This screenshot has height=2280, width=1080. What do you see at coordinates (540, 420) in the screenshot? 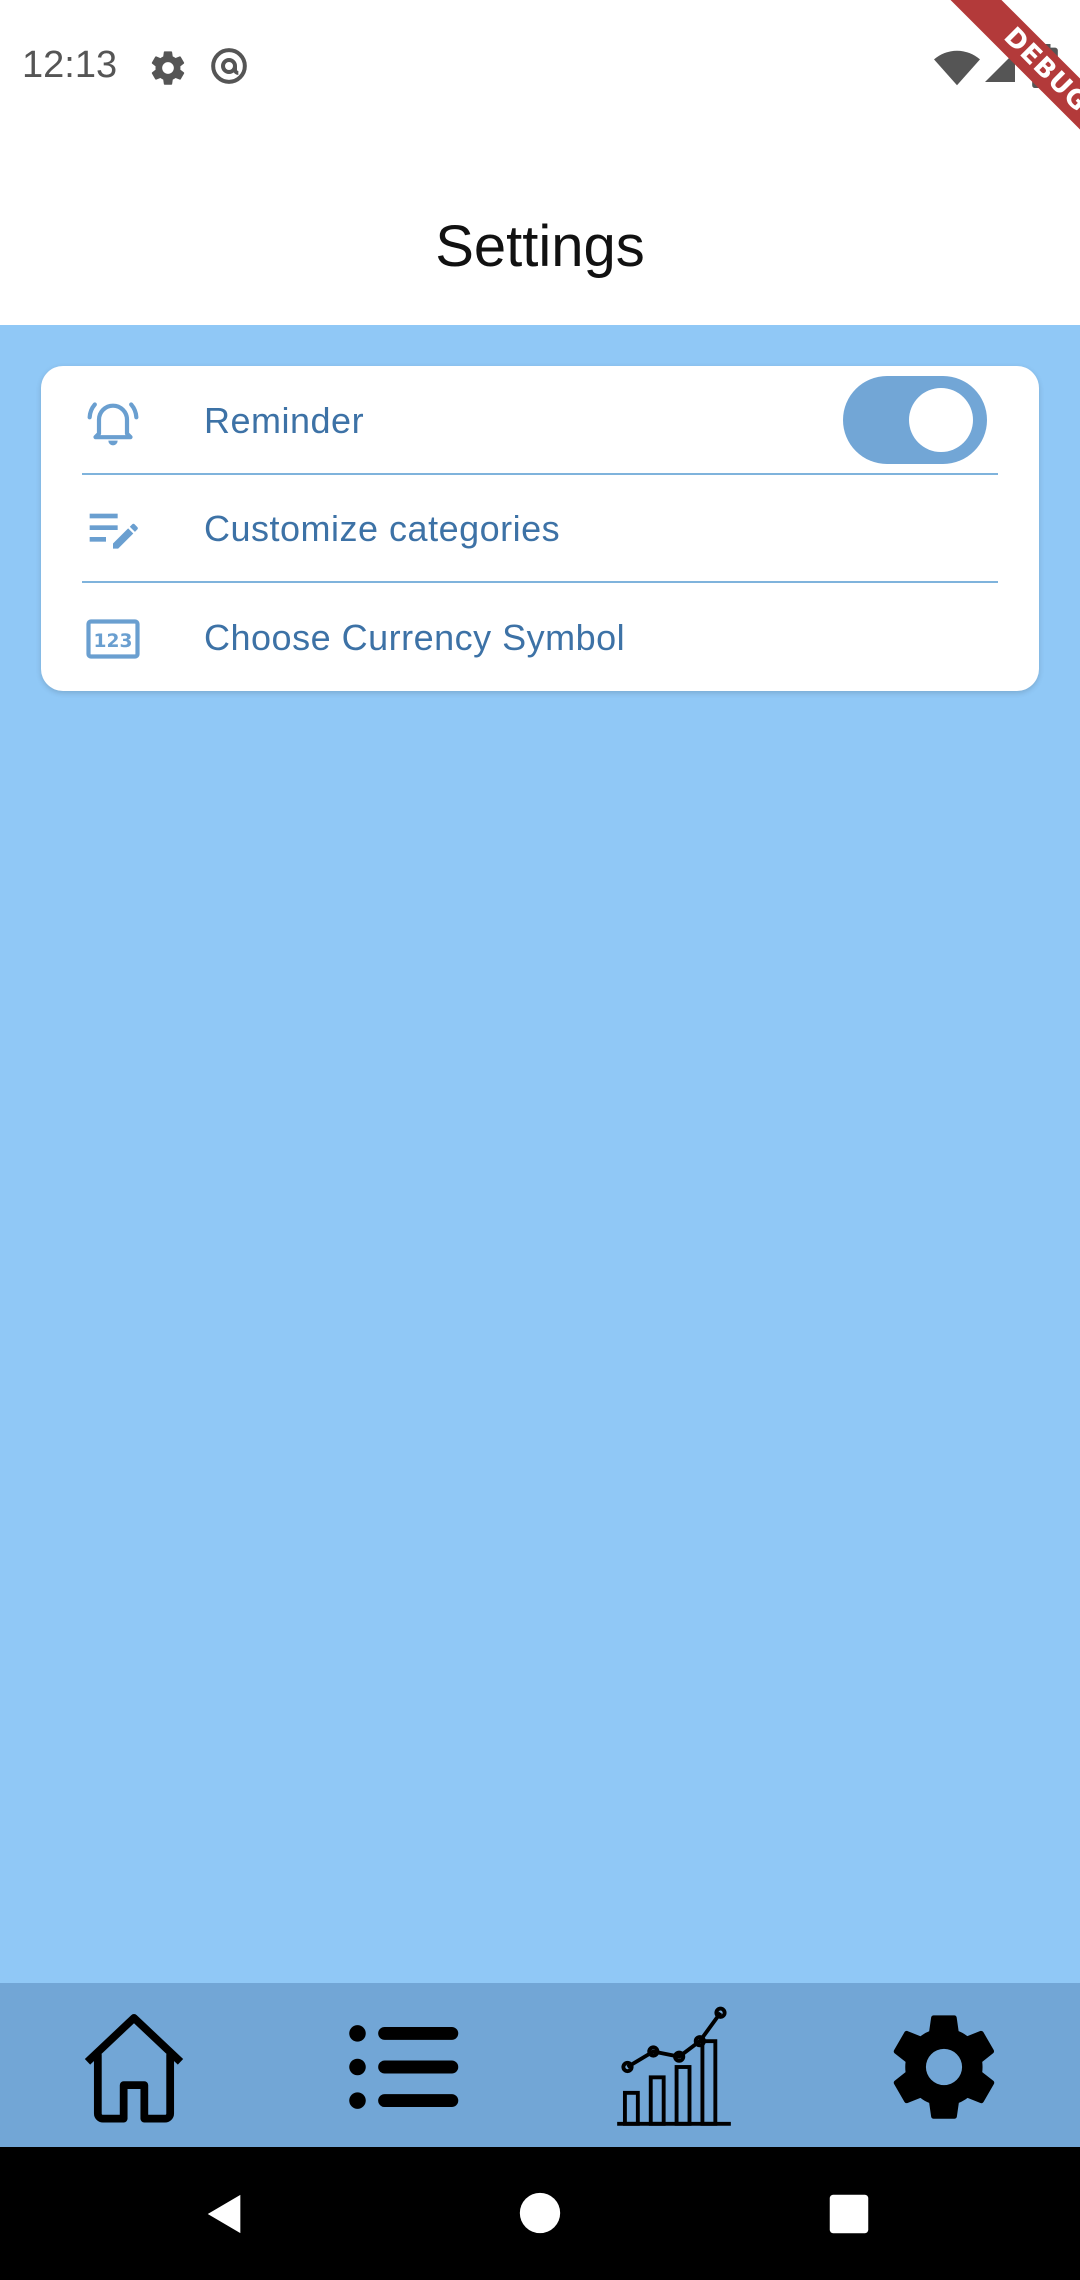
I see `setting-row-reminder: Reminder` at bounding box center [540, 420].